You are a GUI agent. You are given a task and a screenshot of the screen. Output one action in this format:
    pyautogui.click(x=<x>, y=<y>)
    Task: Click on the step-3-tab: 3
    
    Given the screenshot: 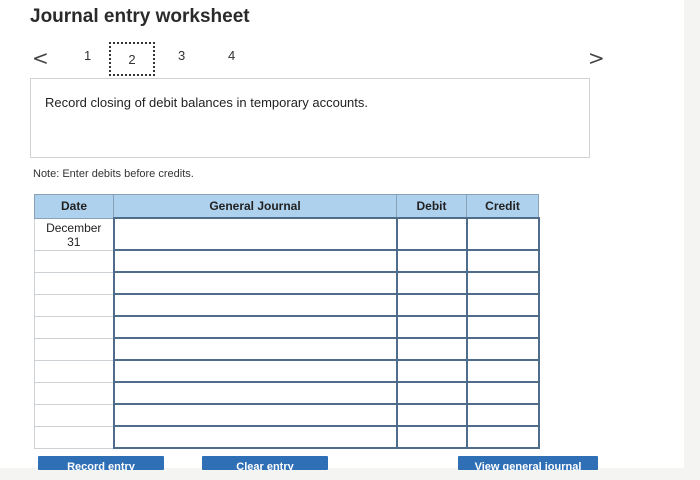 What is the action you would take?
    pyautogui.click(x=181, y=55)
    